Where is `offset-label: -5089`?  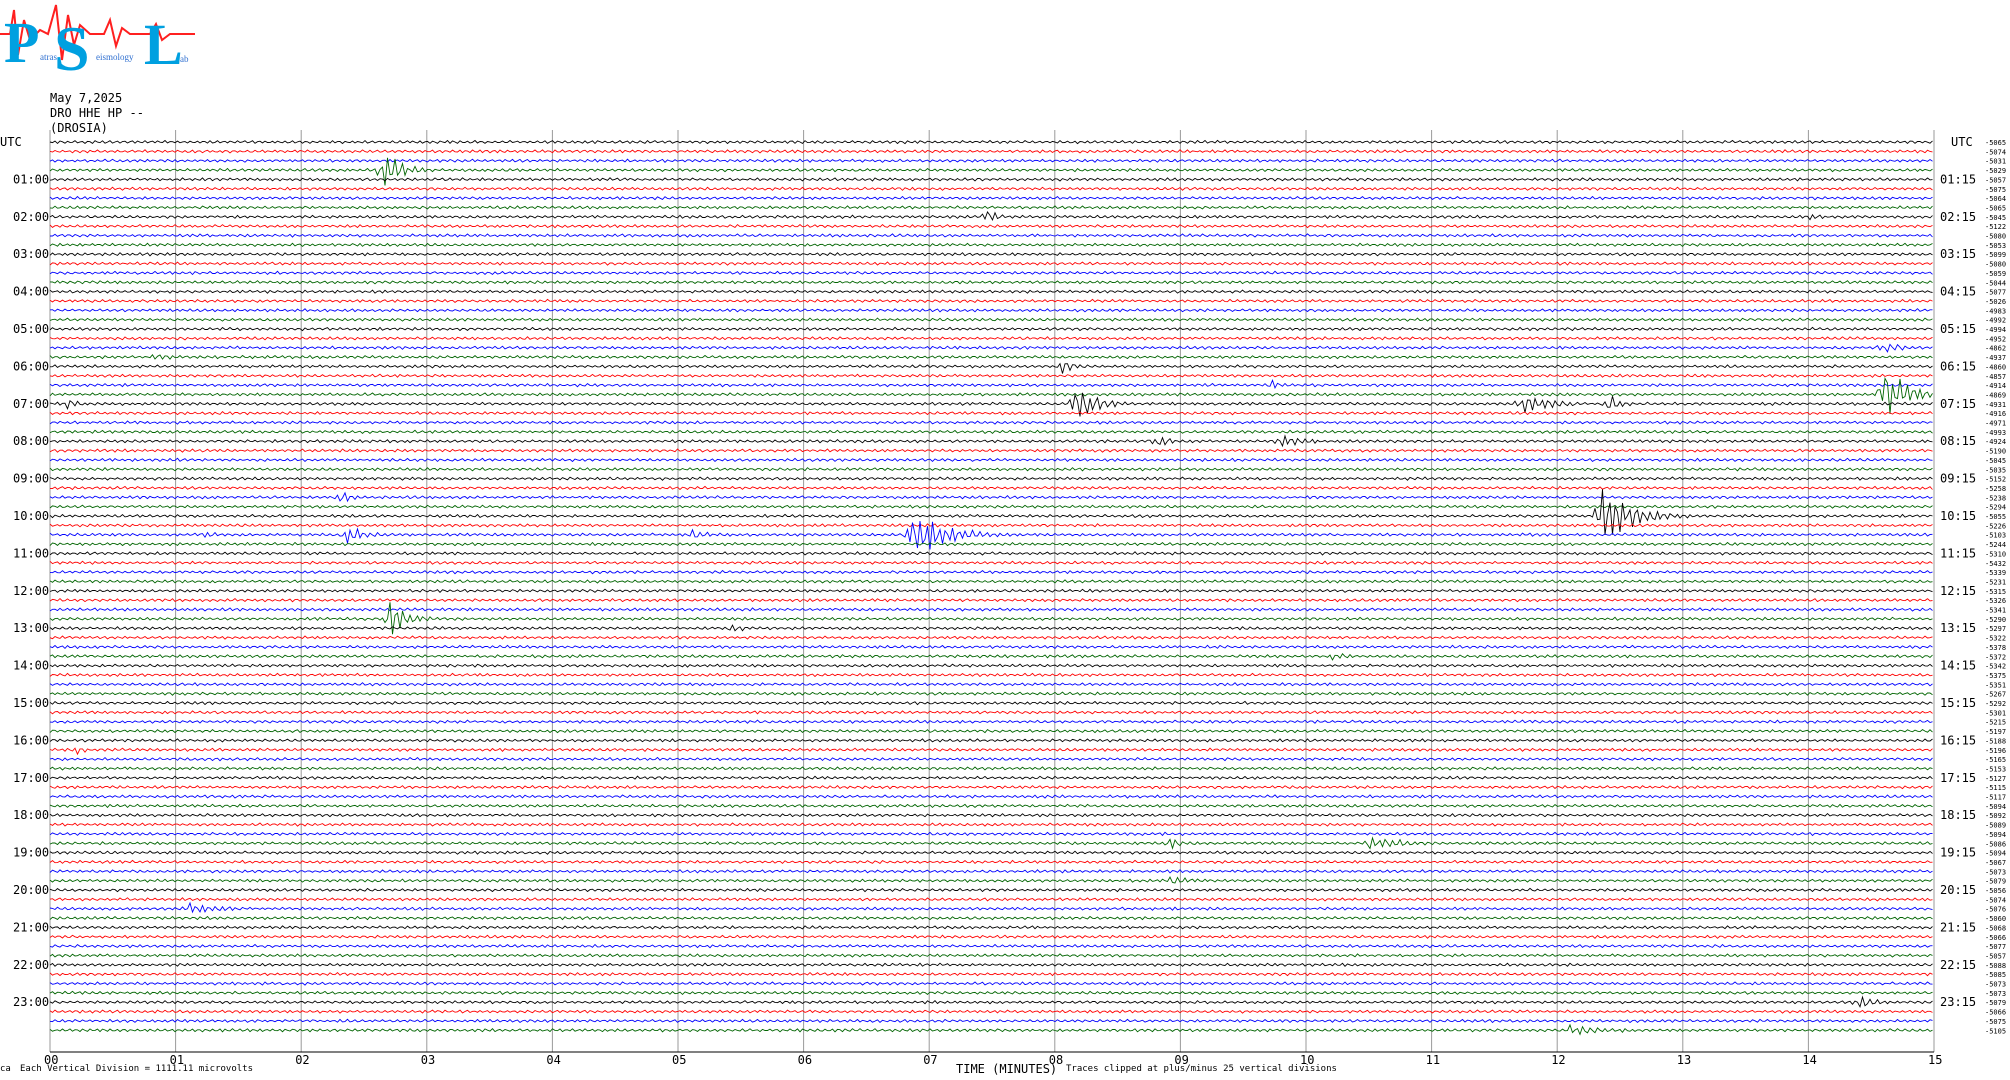 offset-label: -5089 is located at coordinates (1995, 826).